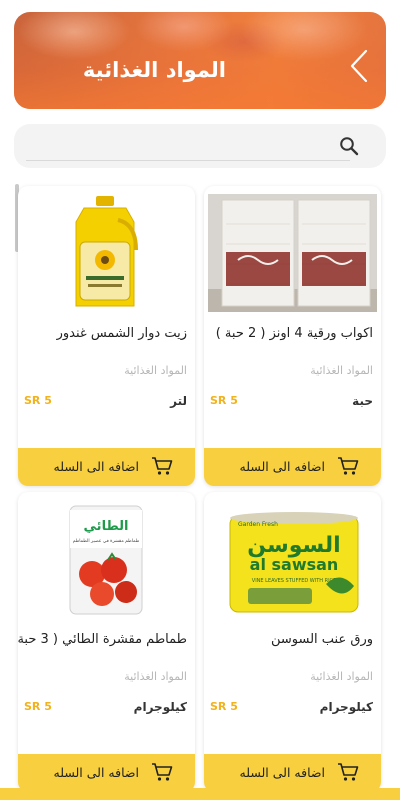  Describe the element at coordinates (102, 639) in the screenshot. I see `product-name: طماطم مقشرة الطائي ( 3 حبة )` at that location.